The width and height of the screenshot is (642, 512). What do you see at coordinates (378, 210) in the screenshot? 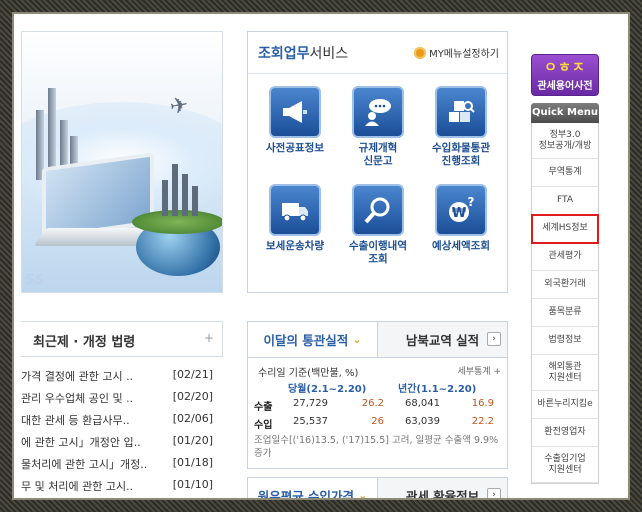
I see `magnifier-icon` at bounding box center [378, 210].